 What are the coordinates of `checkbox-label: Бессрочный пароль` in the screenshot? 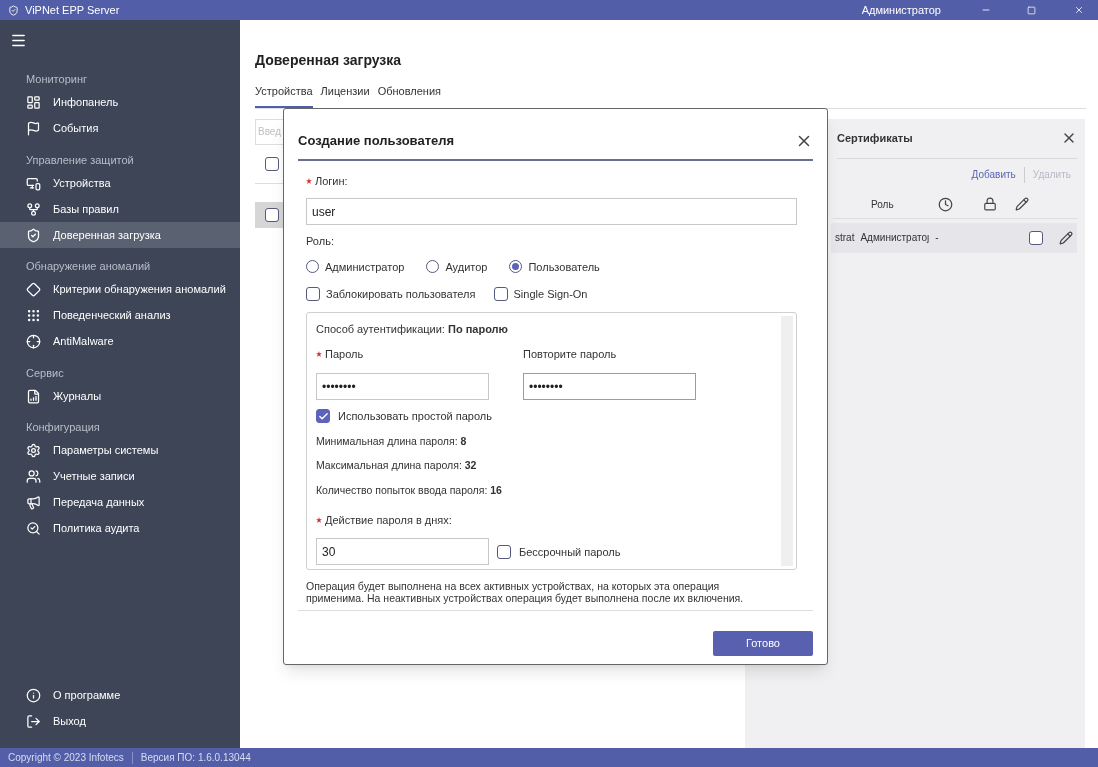 It's located at (570, 552).